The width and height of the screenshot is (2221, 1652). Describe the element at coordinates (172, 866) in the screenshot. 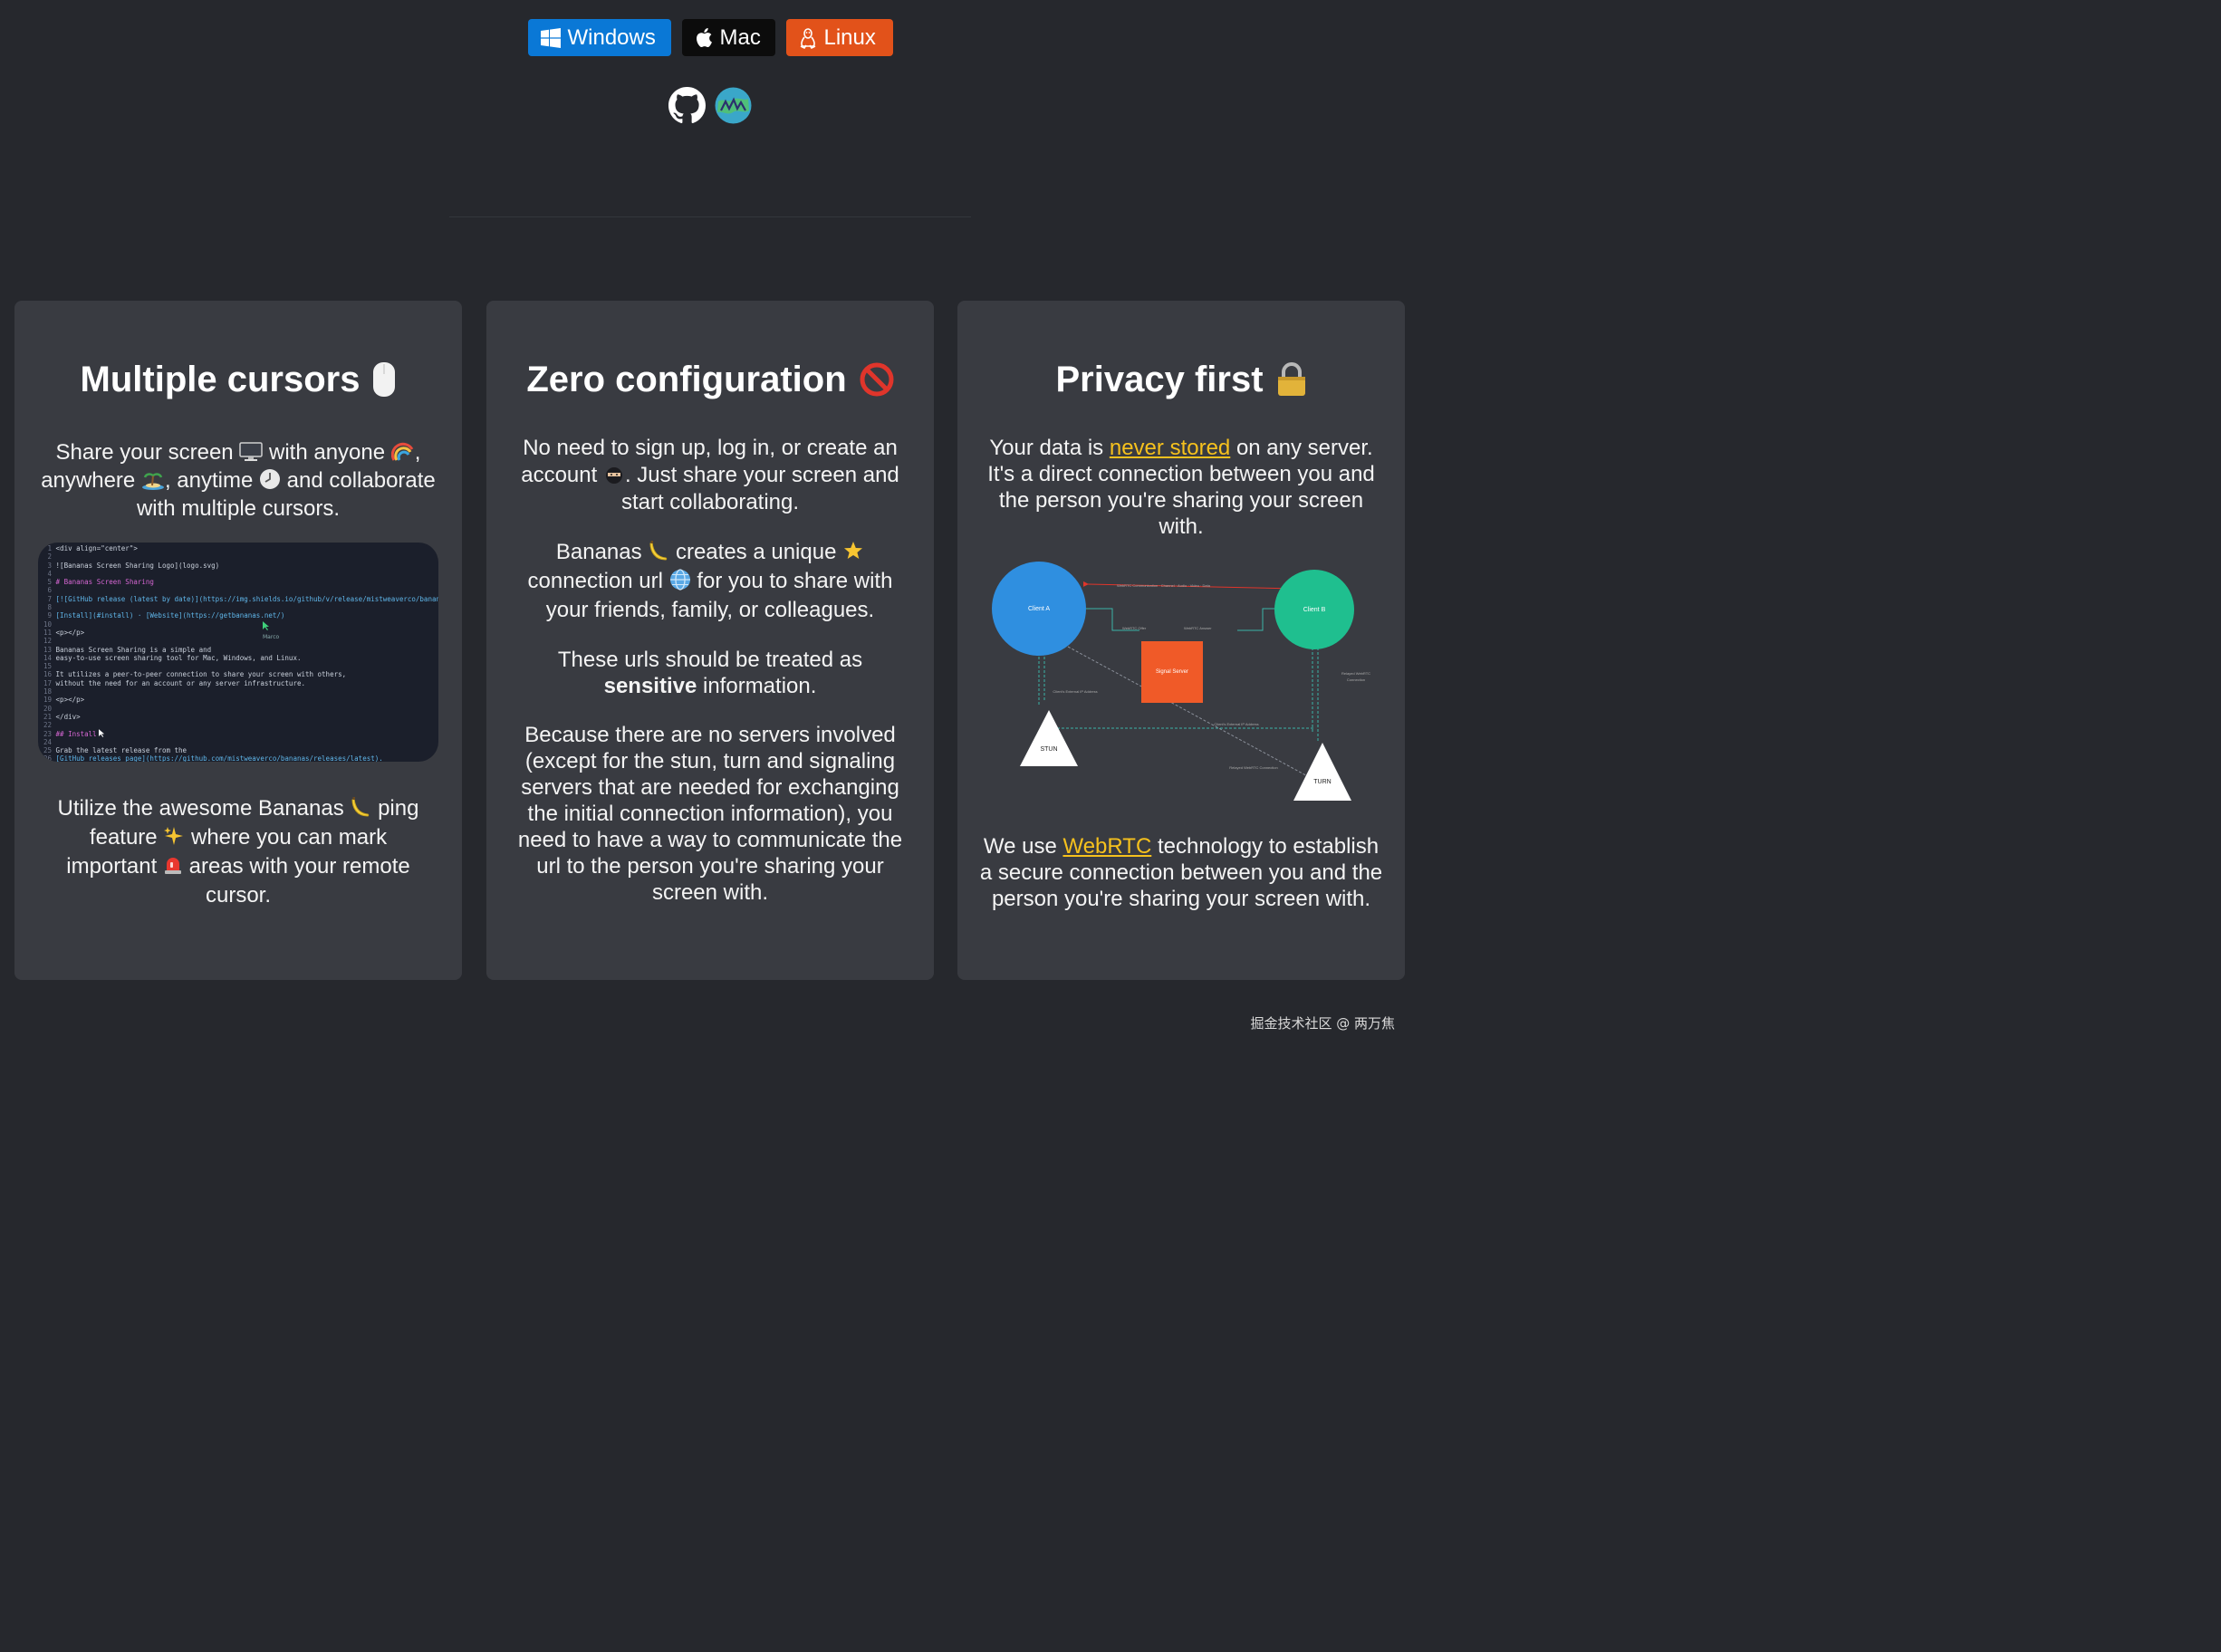

I see `rotating-light-icon` at that location.